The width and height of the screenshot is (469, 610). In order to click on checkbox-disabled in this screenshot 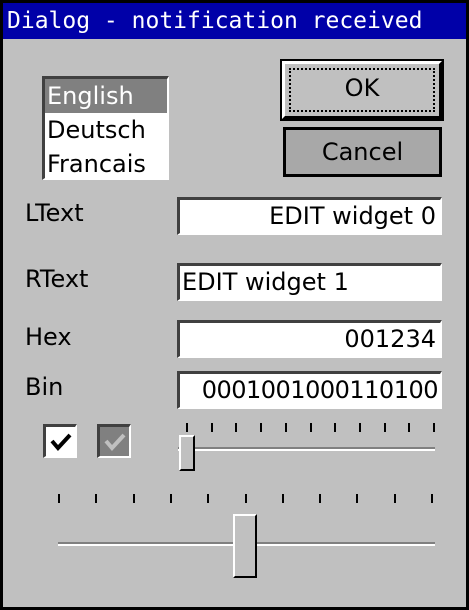, I will do `click(114, 441)`.